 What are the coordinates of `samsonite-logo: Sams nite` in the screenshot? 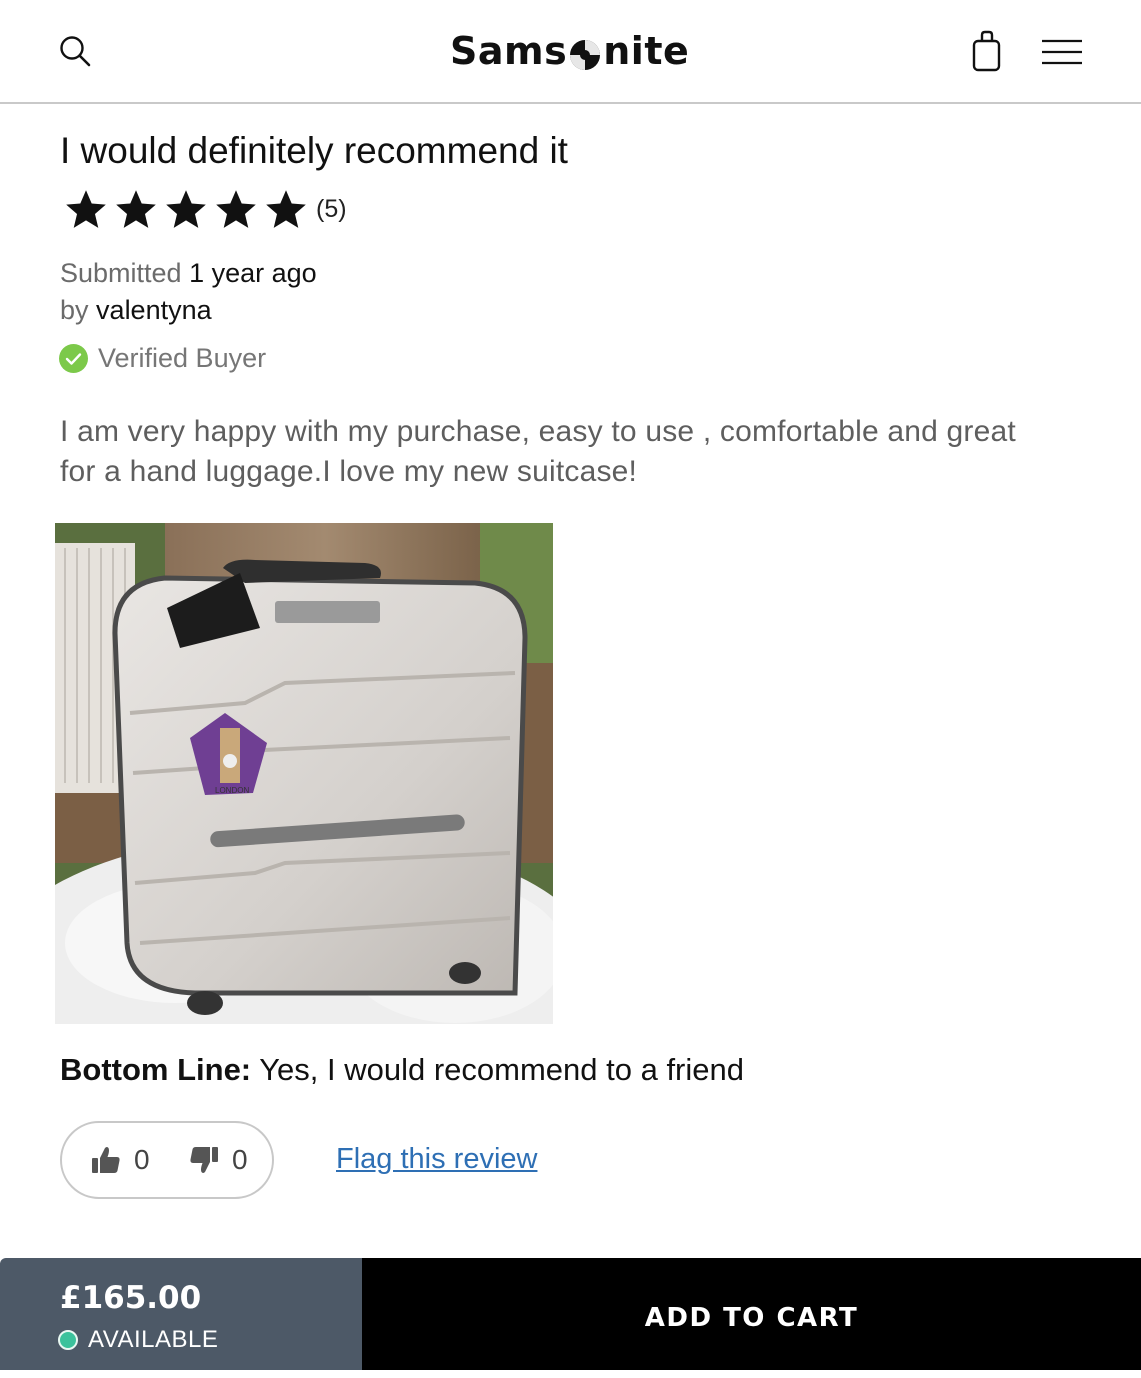 It's located at (572, 51).